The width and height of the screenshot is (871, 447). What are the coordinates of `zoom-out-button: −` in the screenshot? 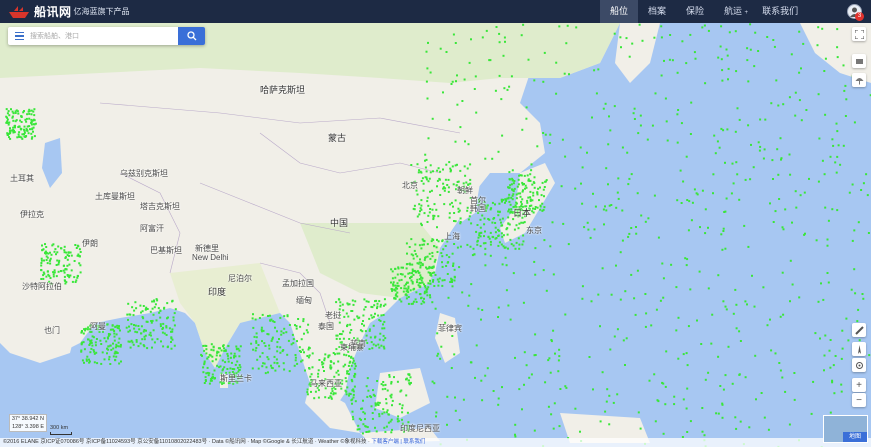 It's located at (859, 400).